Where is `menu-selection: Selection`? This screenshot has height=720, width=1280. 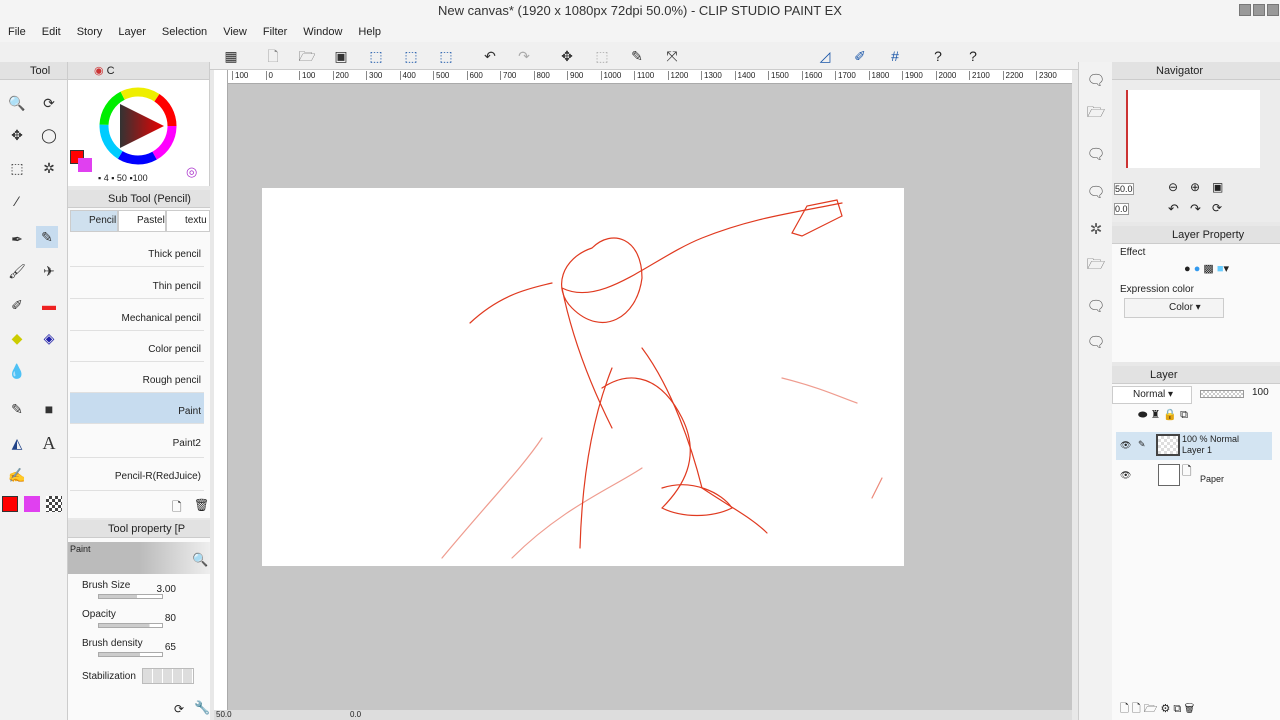
menu-selection: Selection is located at coordinates (184, 32).